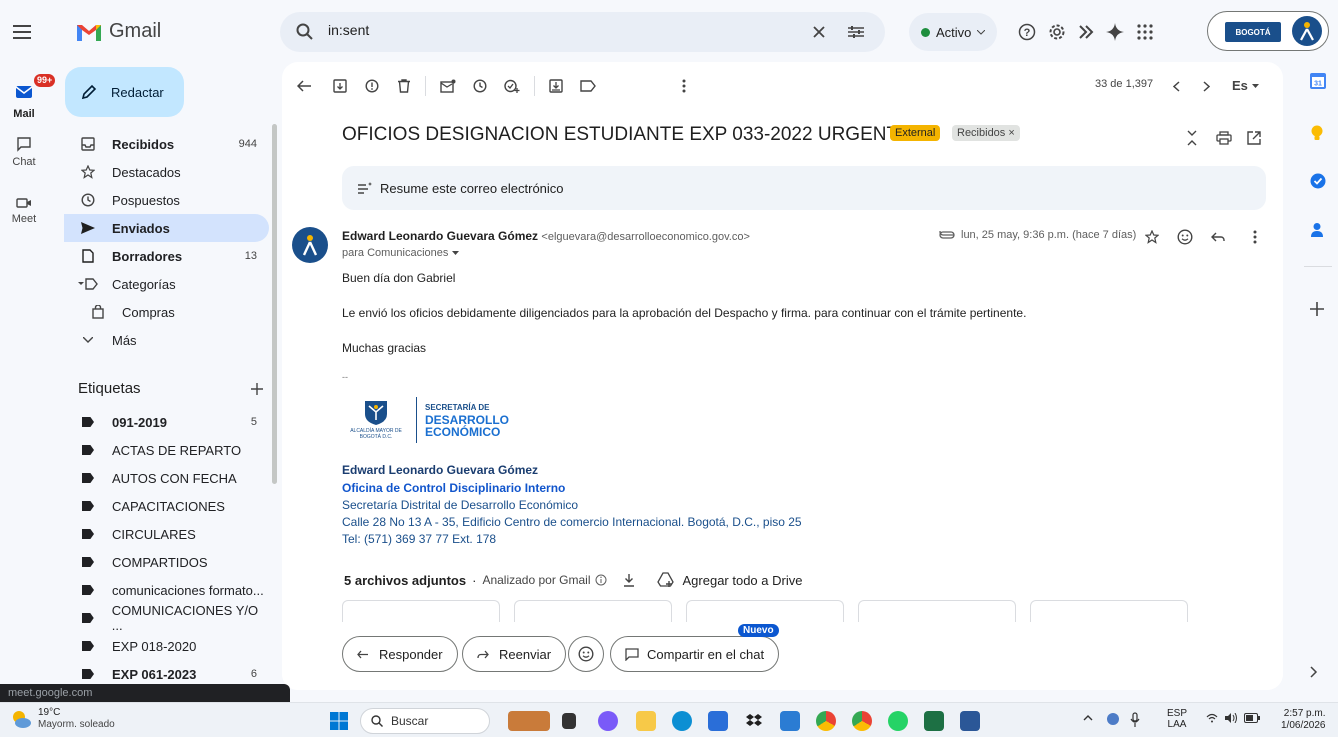 This screenshot has height=737, width=1338. What do you see at coordinates (401, 253) in the screenshot?
I see `recipients-toggle: para Comunicaciones` at bounding box center [401, 253].